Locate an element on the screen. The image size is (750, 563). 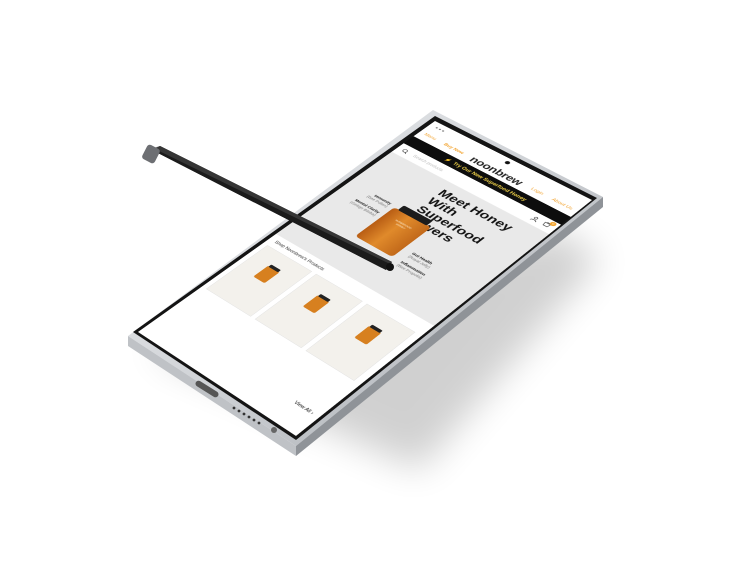
nav-link-login: Login is located at coordinates (537, 191).